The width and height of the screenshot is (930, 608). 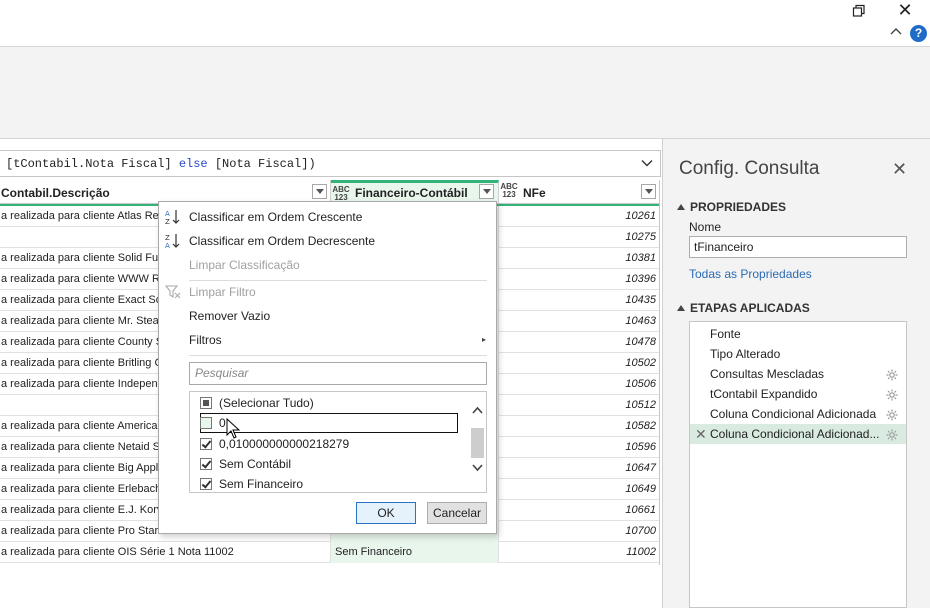 What do you see at coordinates (579, 363) in the screenshot?
I see `cell-nfe: 10502` at bounding box center [579, 363].